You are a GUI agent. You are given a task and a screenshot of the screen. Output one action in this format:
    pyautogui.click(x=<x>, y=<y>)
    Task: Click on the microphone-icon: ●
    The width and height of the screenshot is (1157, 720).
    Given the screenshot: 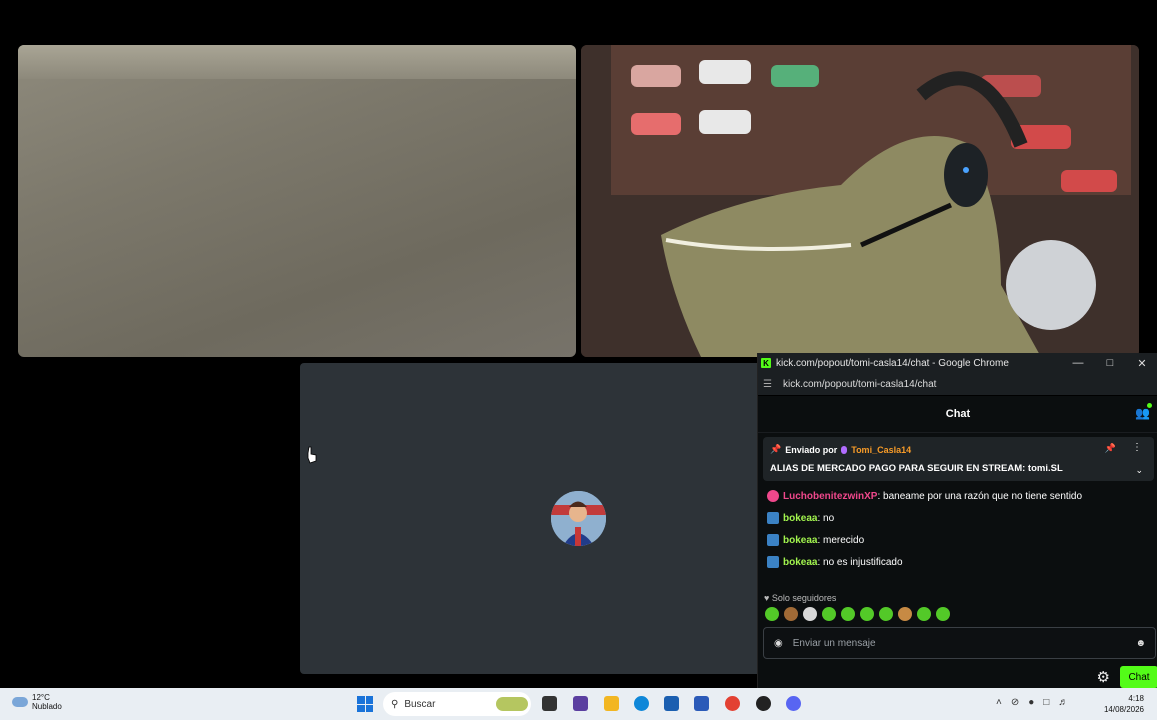 What is the action you would take?
    pyautogui.click(x=1031, y=702)
    